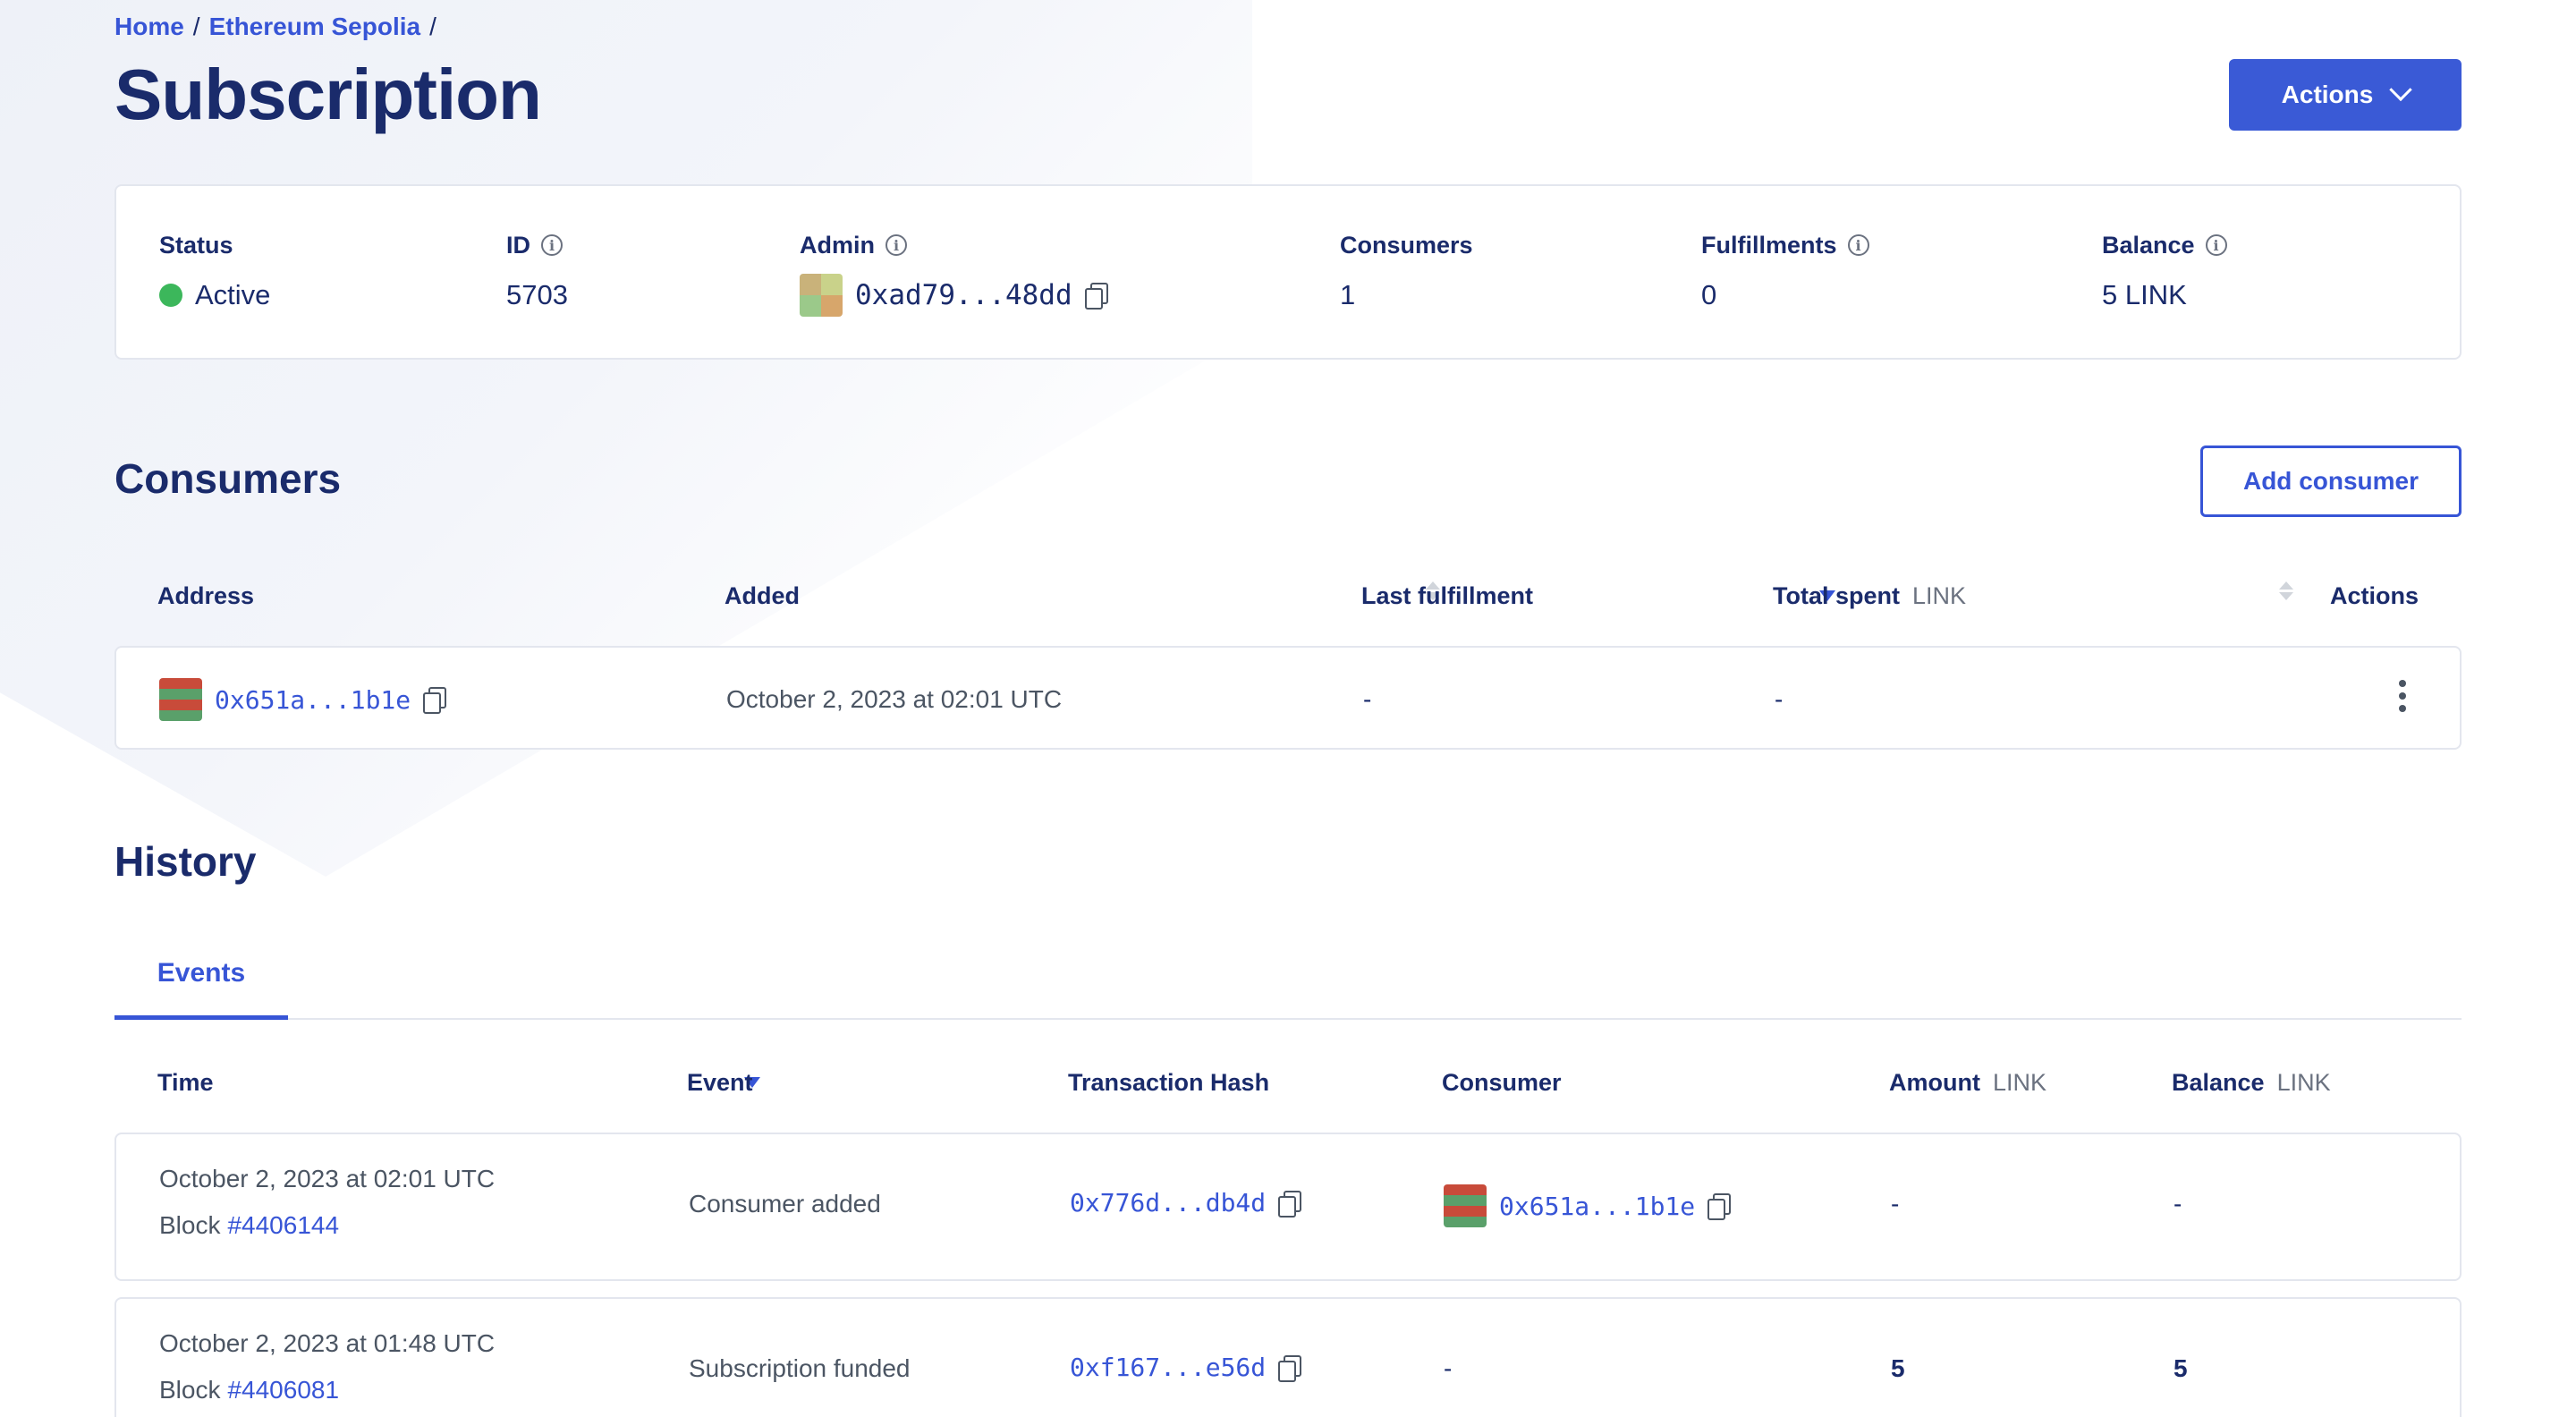 The width and height of the screenshot is (2576, 1417). Describe the element at coordinates (170, 295) in the screenshot. I see `status-dot-icon` at that location.